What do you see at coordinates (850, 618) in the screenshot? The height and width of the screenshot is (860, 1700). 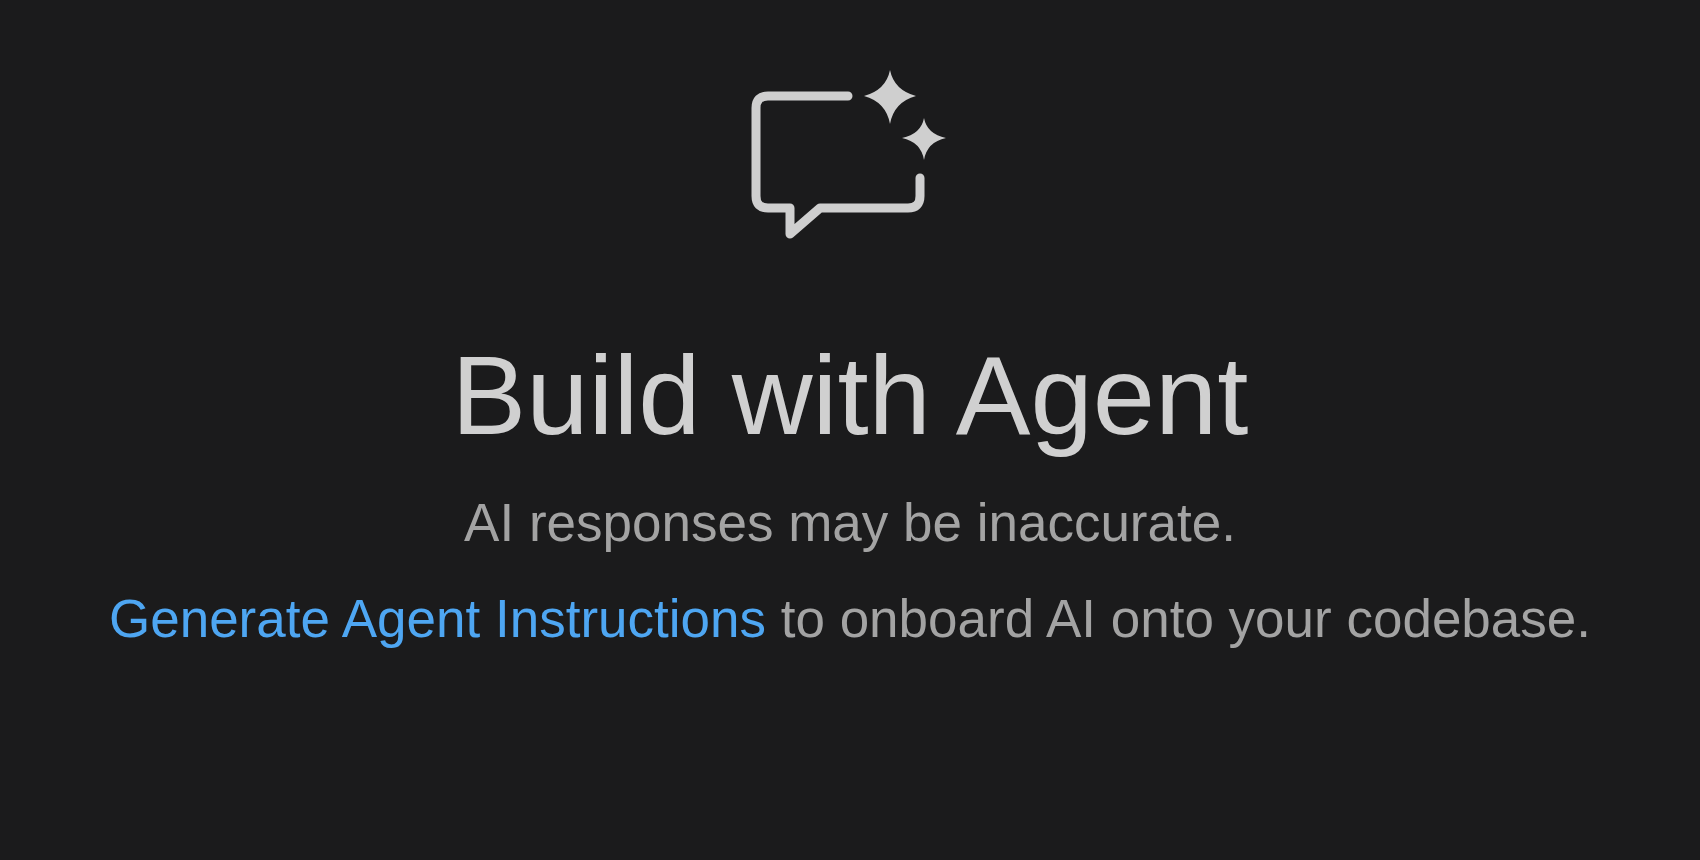 I see `instructions-text: Generate Agent Instructions to onboard AI onto your codebase.` at bounding box center [850, 618].